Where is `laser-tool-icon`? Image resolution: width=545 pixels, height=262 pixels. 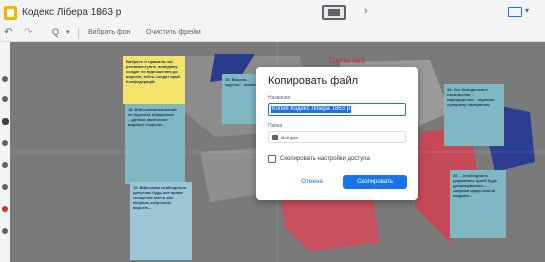
laser-tool-icon is located at coordinates (5, 209).